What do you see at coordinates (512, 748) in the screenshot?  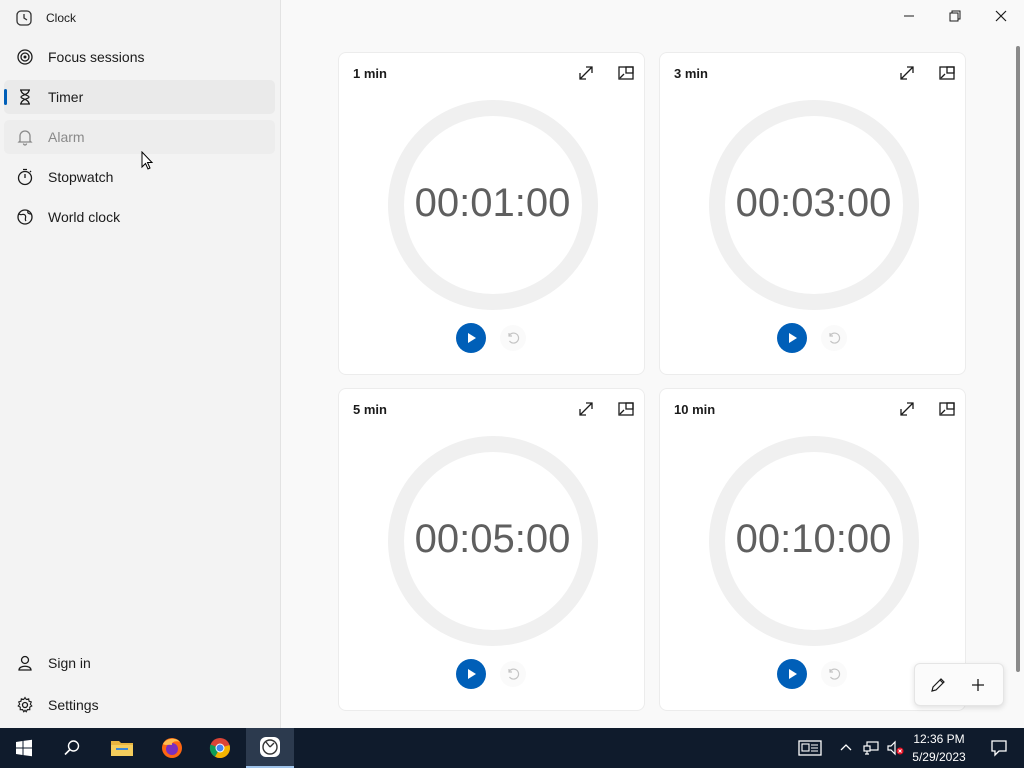 I see `taskbar: 12:36 PM 5/29/2023` at bounding box center [512, 748].